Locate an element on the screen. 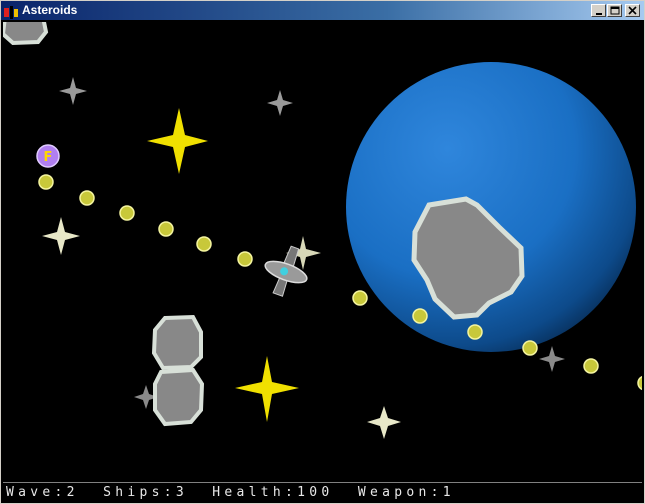  asteroids-app-icon is located at coordinates (11, 11).